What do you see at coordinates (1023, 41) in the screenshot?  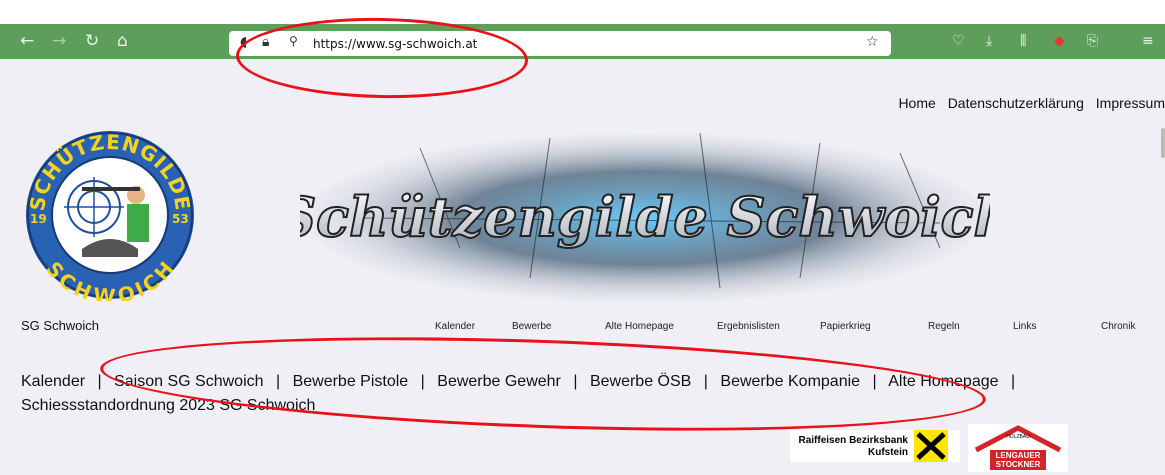 I see `library-icon: ⫼` at bounding box center [1023, 41].